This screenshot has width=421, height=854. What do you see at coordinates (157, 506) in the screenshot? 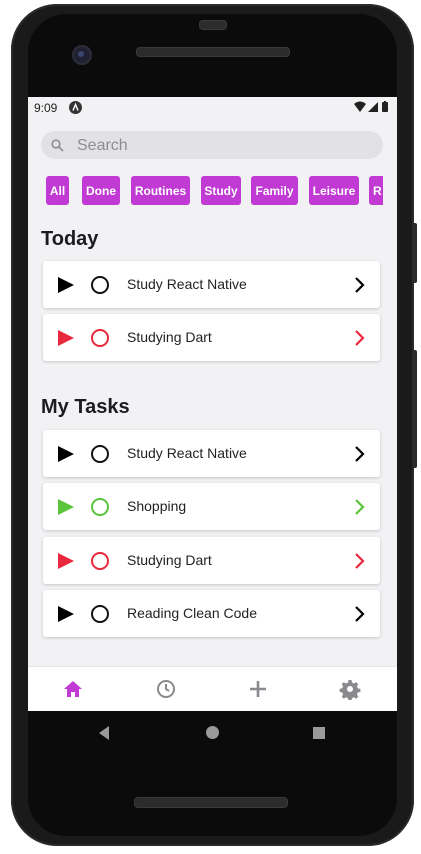
I see `task-label: Shopping` at bounding box center [157, 506].